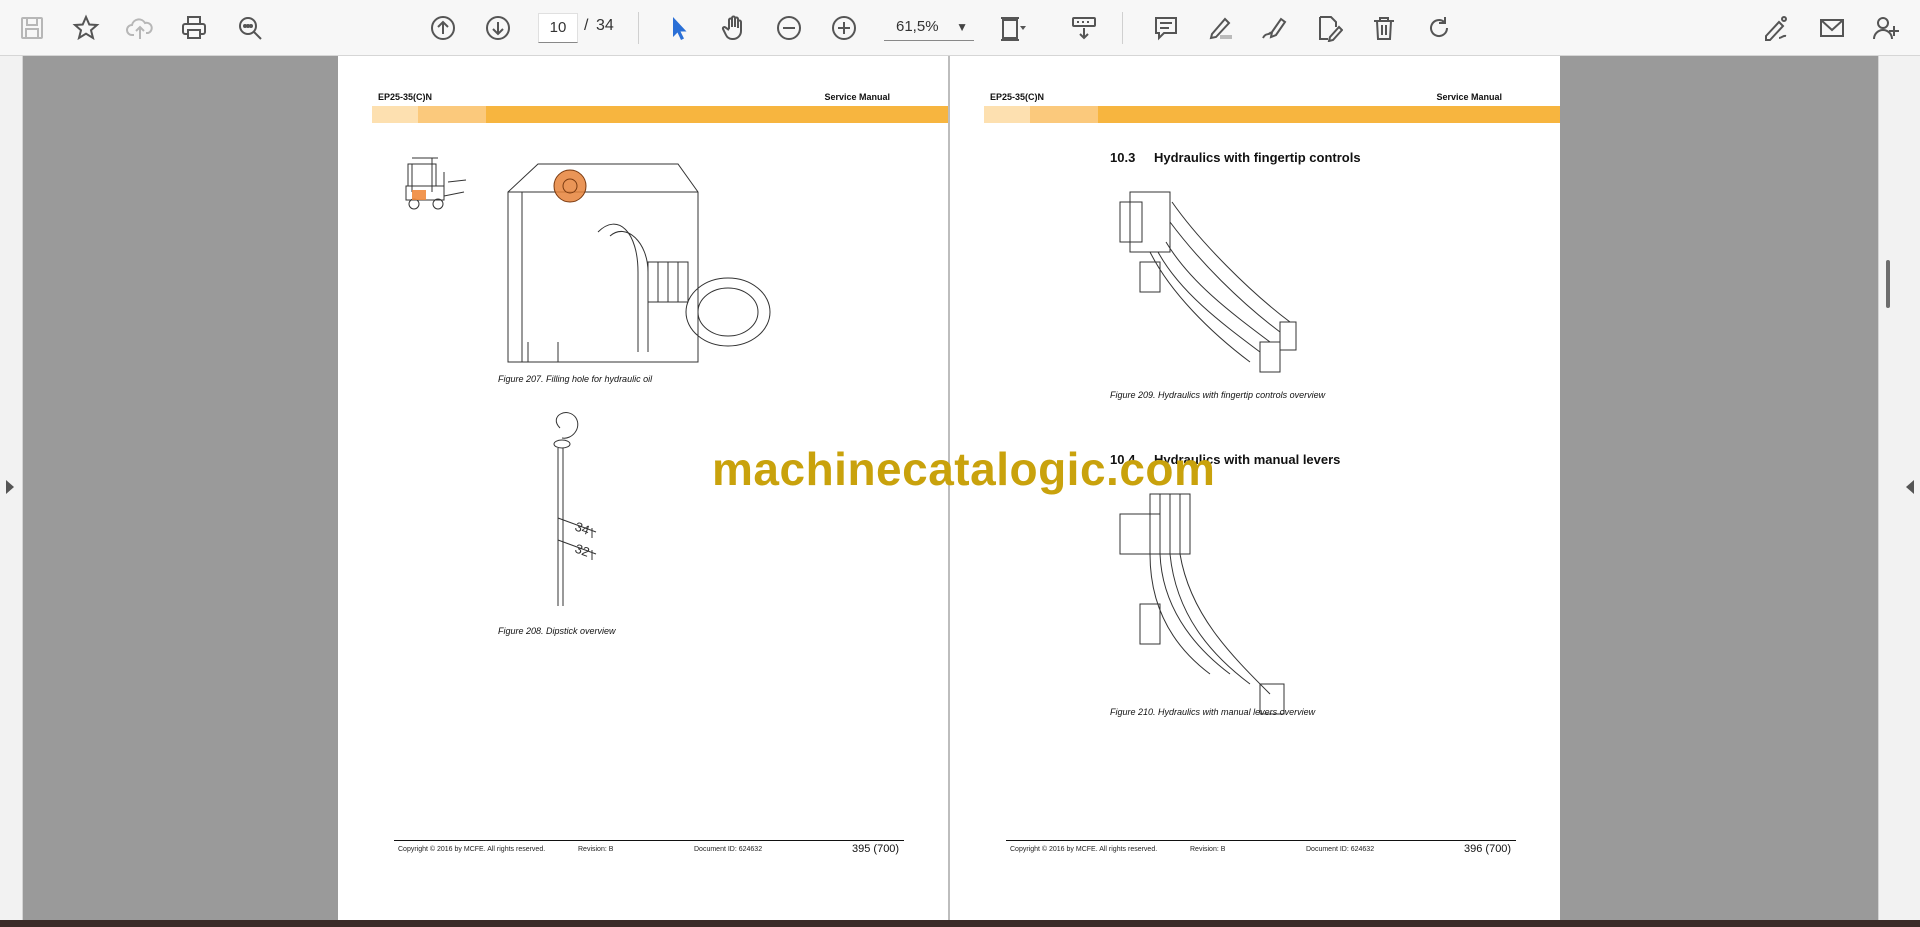 Image resolution: width=1920 pixels, height=927 pixels. What do you see at coordinates (1166, 28) in the screenshot?
I see `comment-icon` at bounding box center [1166, 28].